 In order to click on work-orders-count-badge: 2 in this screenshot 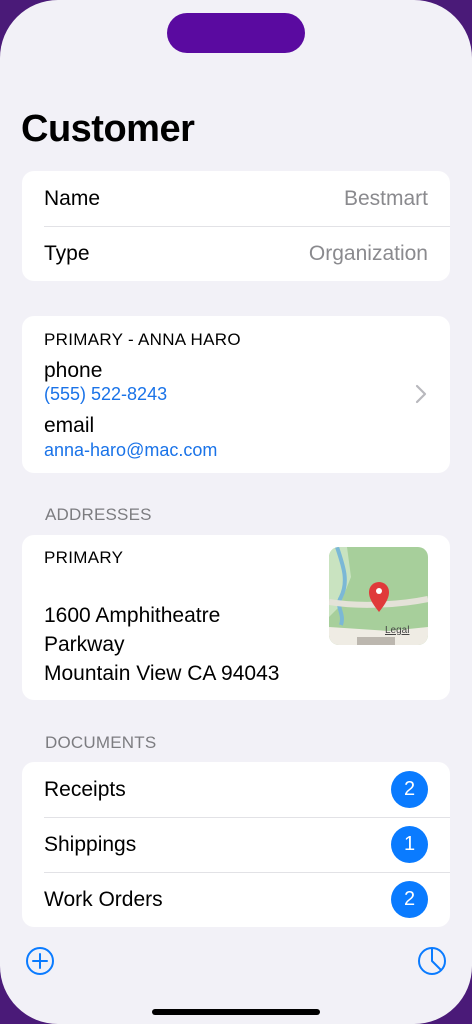, I will do `click(409, 899)`.